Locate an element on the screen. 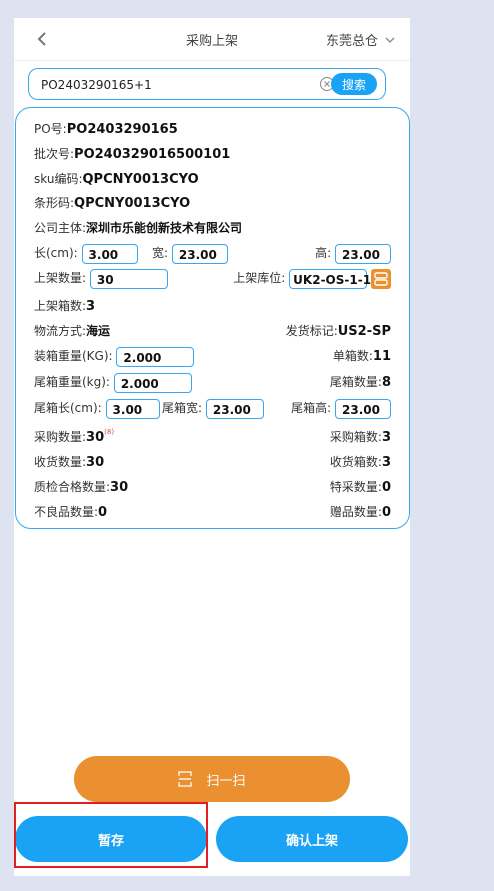 Image resolution: width=494 pixels, height=891 pixels. po-label: PO号: is located at coordinates (50, 129).